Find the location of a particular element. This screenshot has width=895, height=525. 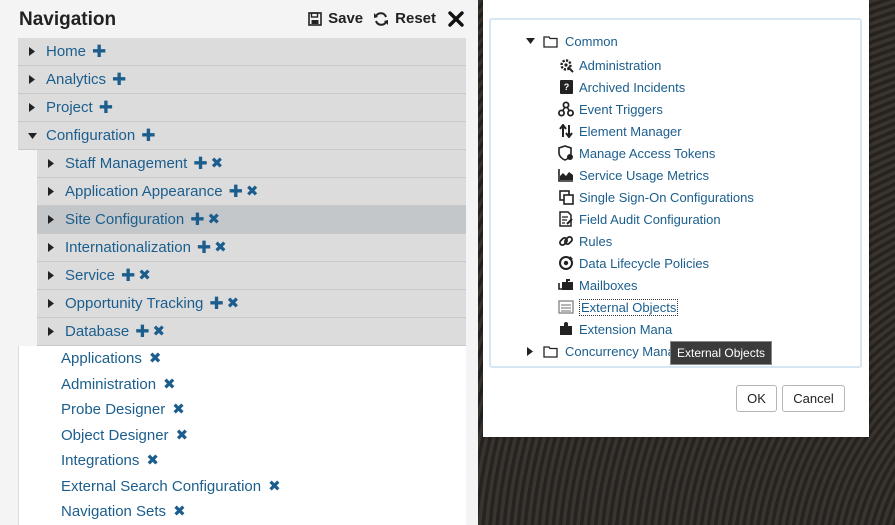

leaf-item-object-designer: Object Designer ✖ is located at coordinates (242, 435).